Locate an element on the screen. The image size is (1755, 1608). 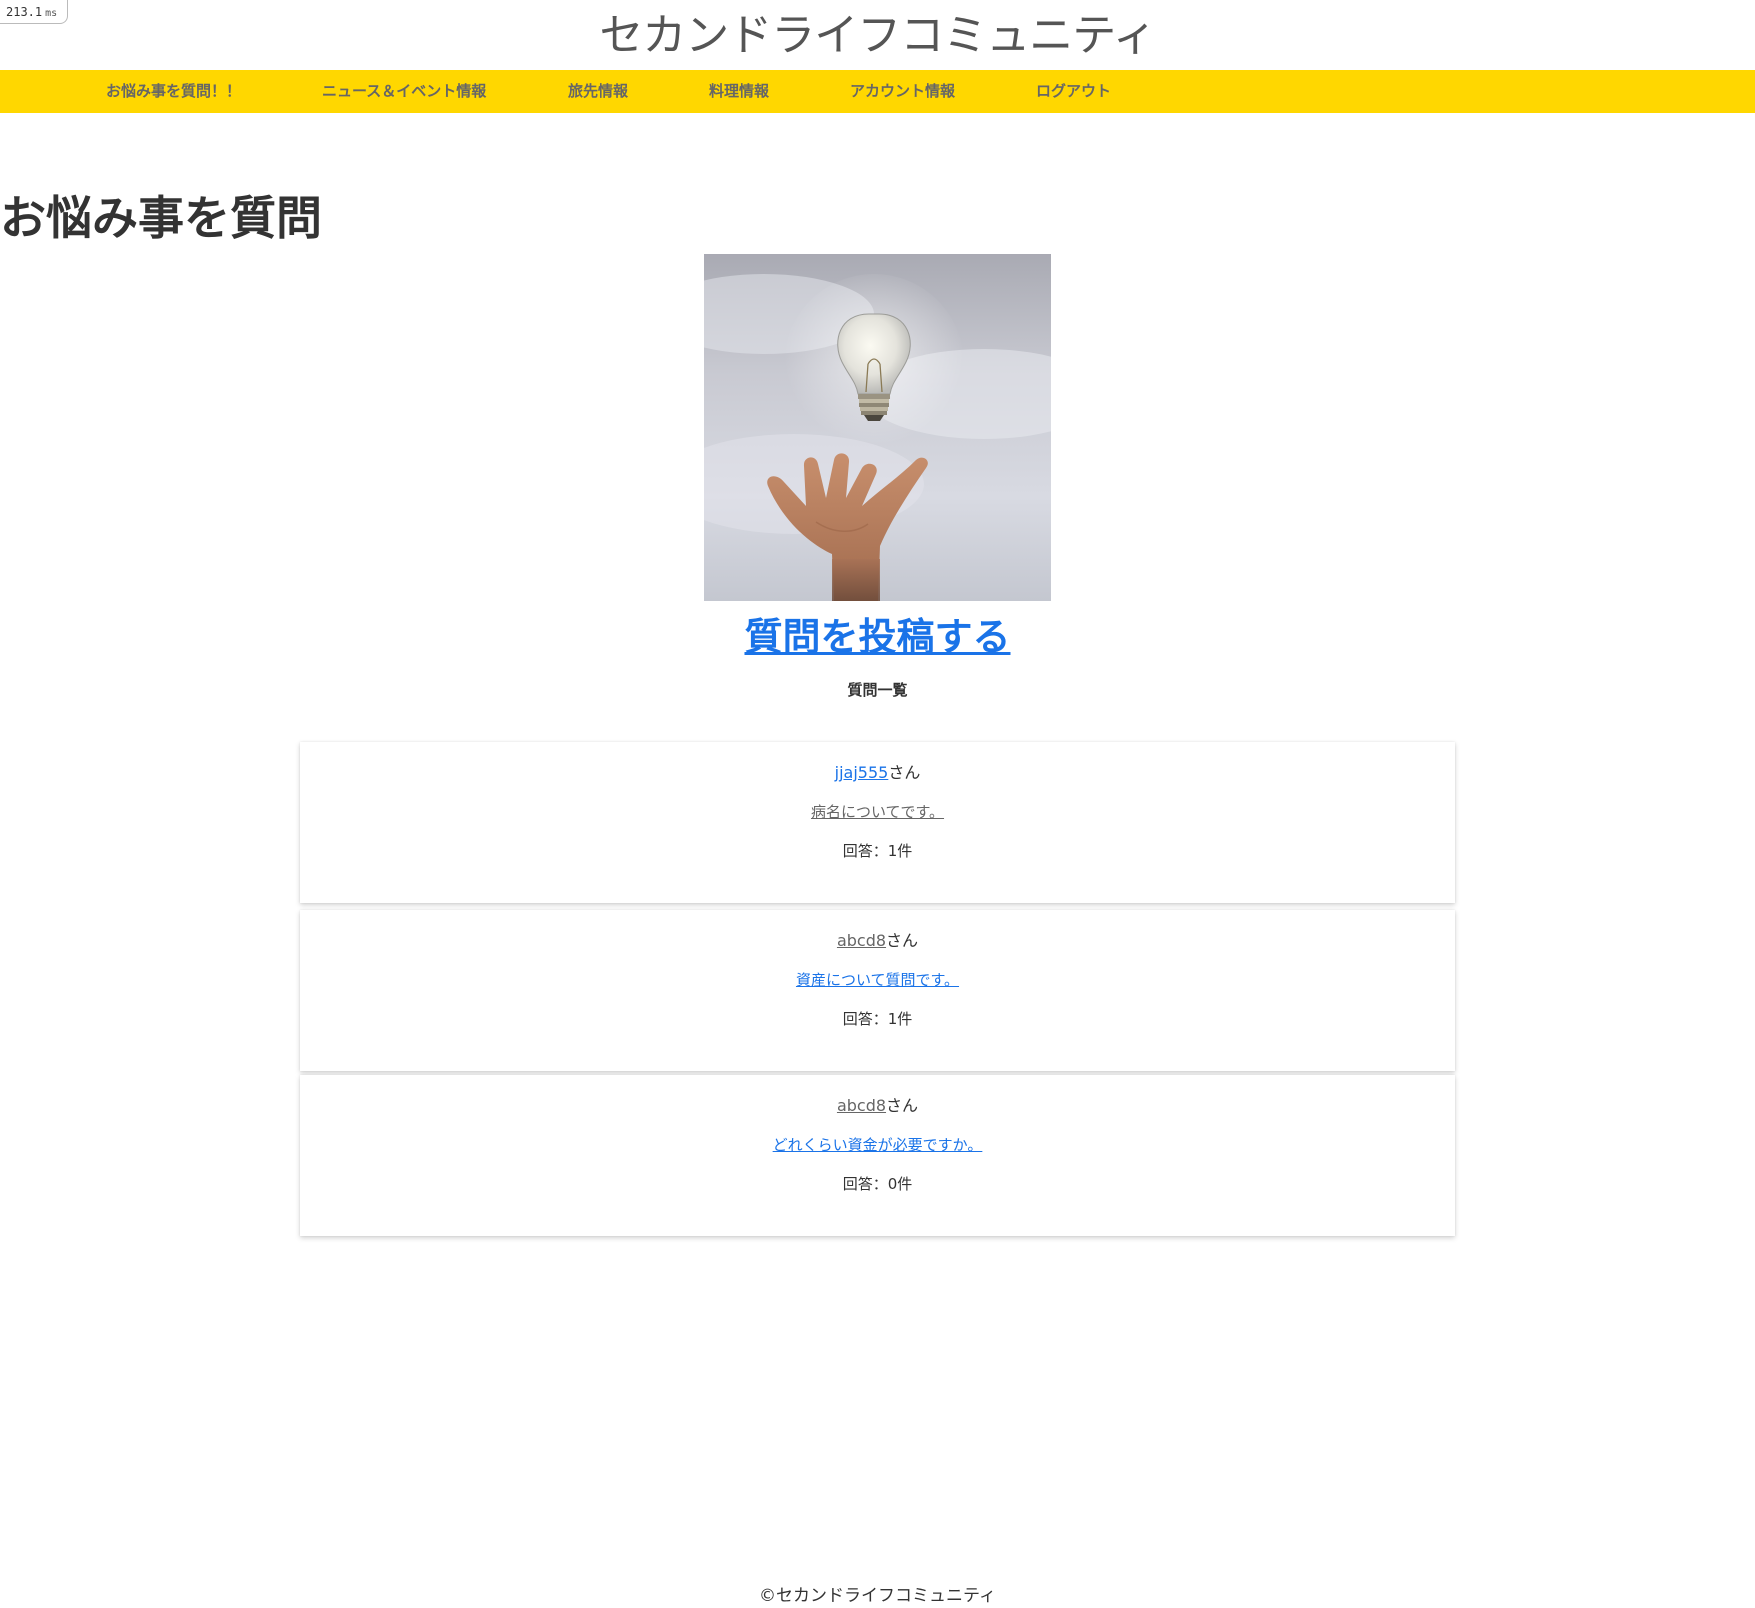
answer-count: 回答：0件 is located at coordinates (877, 1184).